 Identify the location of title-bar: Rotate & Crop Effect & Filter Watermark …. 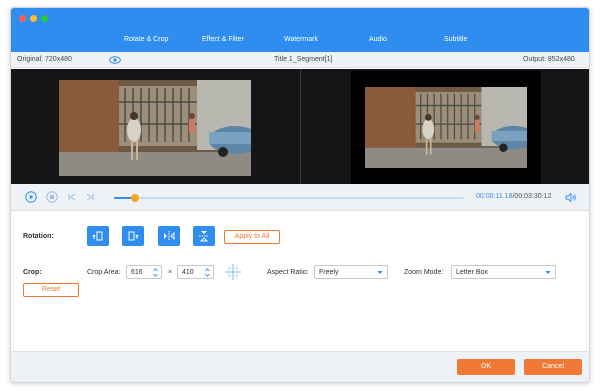
(300, 30).